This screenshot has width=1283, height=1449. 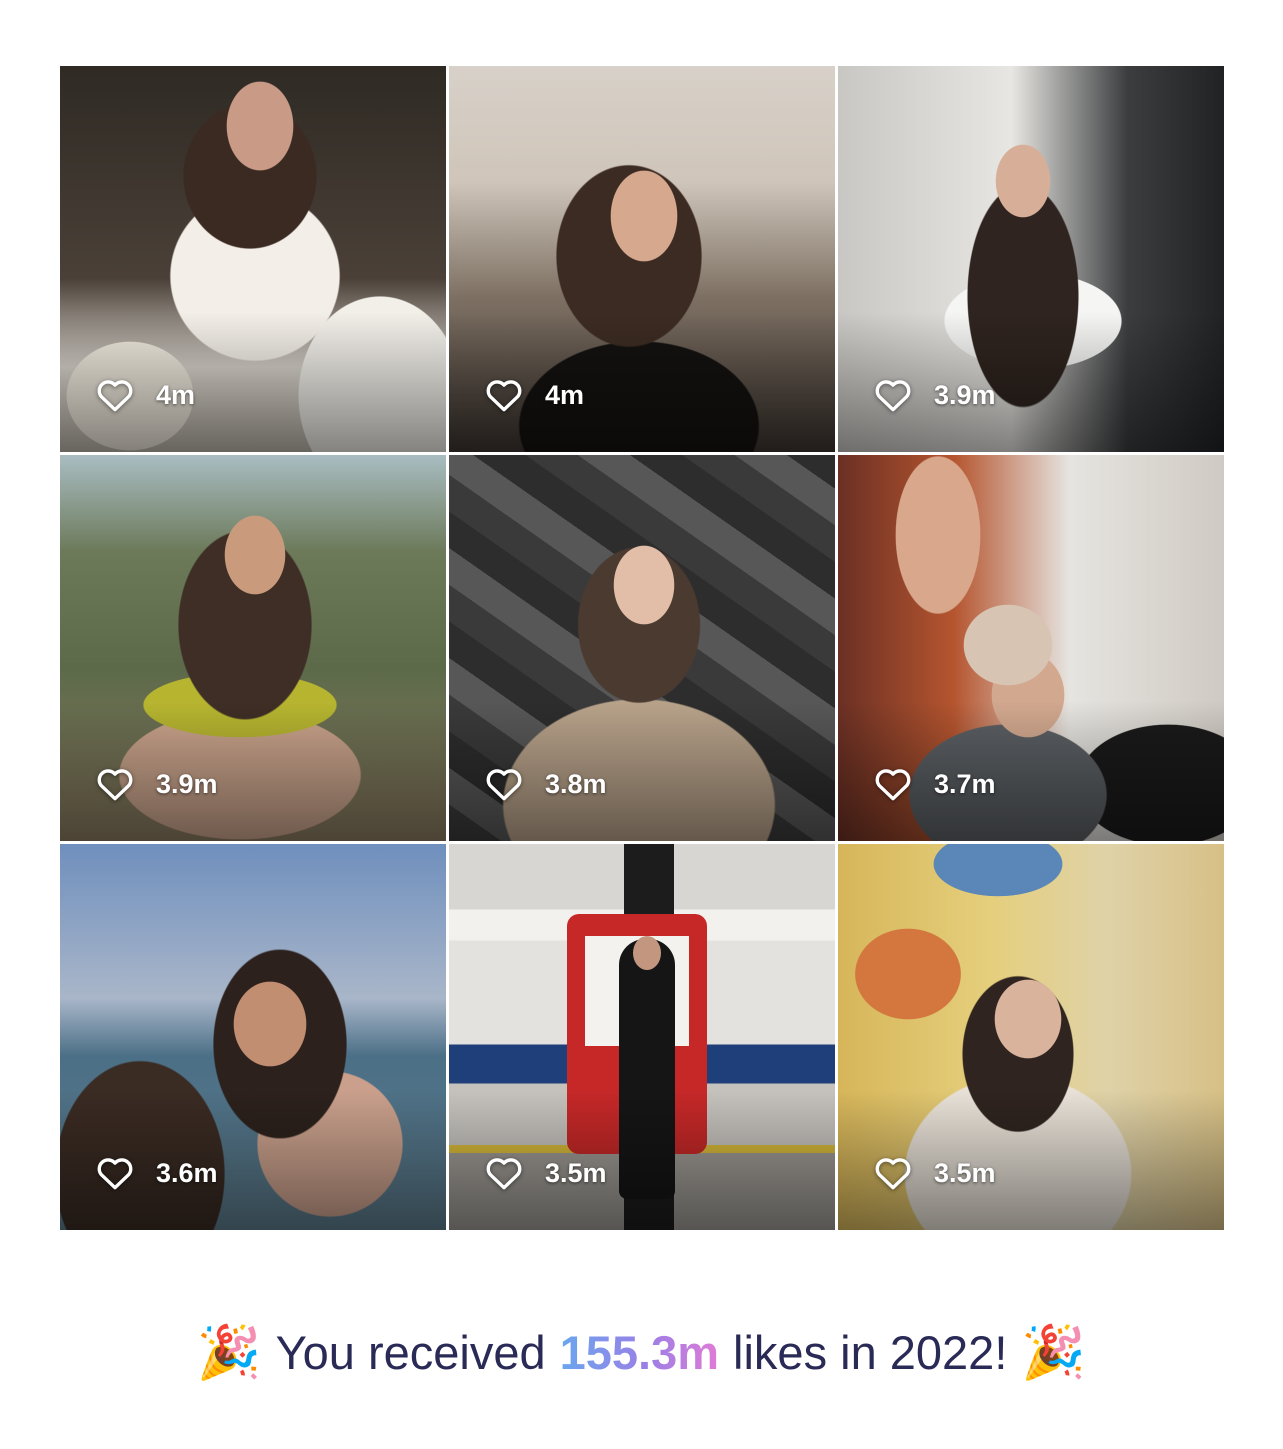 I want to click on post-tile-1: 4m, so click(x=253, y=259).